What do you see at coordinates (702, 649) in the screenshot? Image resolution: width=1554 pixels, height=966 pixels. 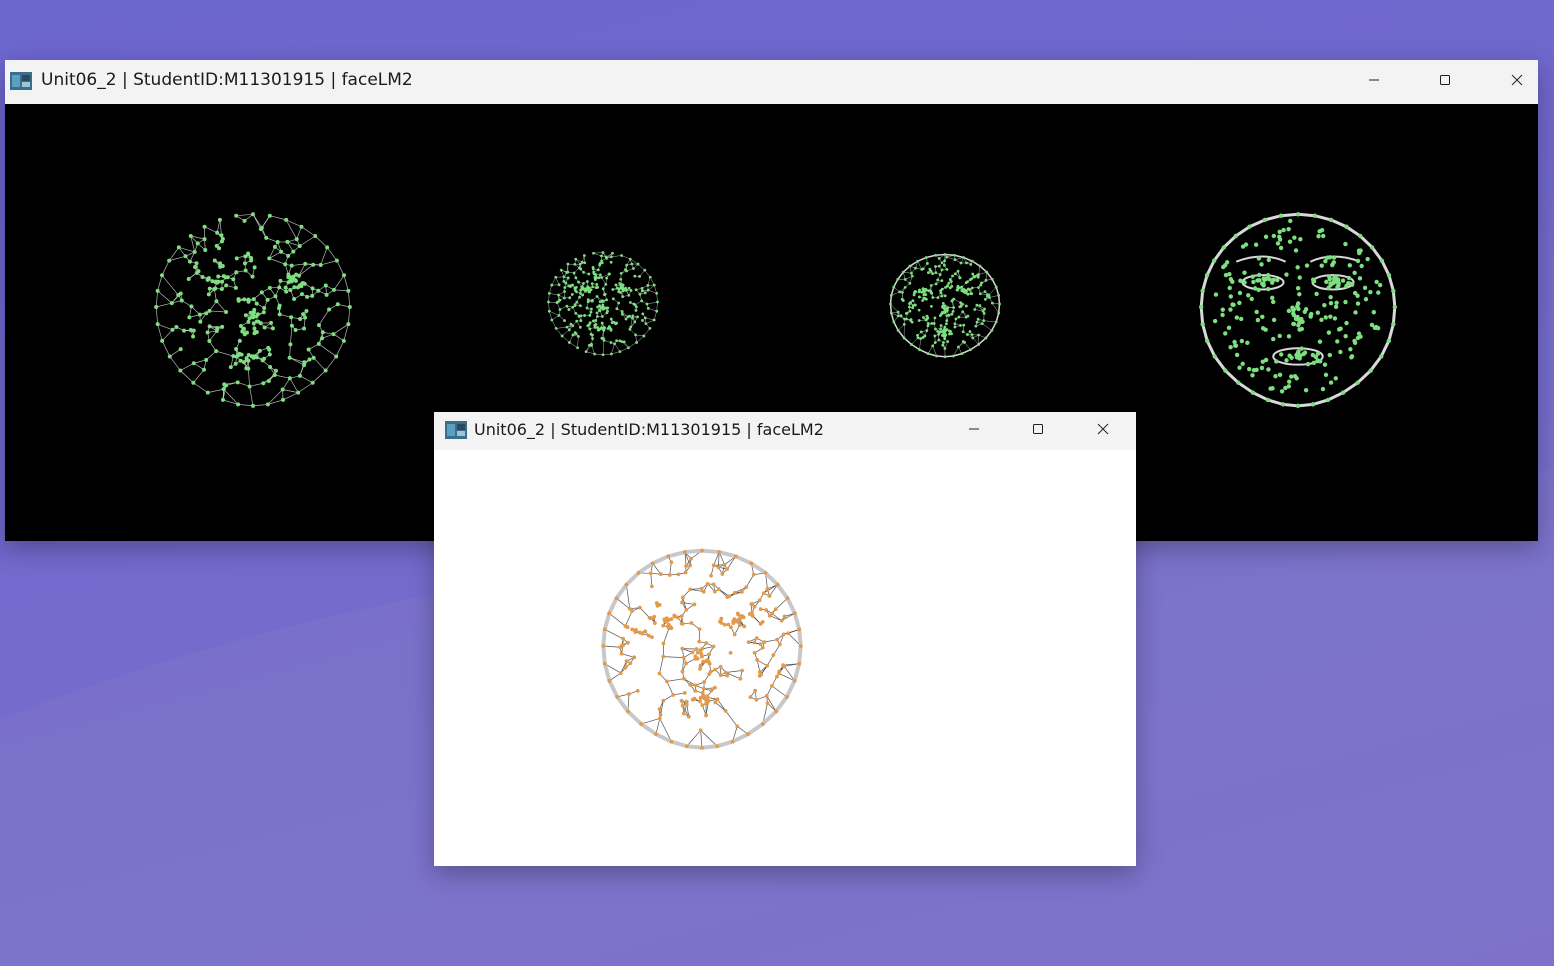 I see `face-mesh-wireframe-orange` at bounding box center [702, 649].